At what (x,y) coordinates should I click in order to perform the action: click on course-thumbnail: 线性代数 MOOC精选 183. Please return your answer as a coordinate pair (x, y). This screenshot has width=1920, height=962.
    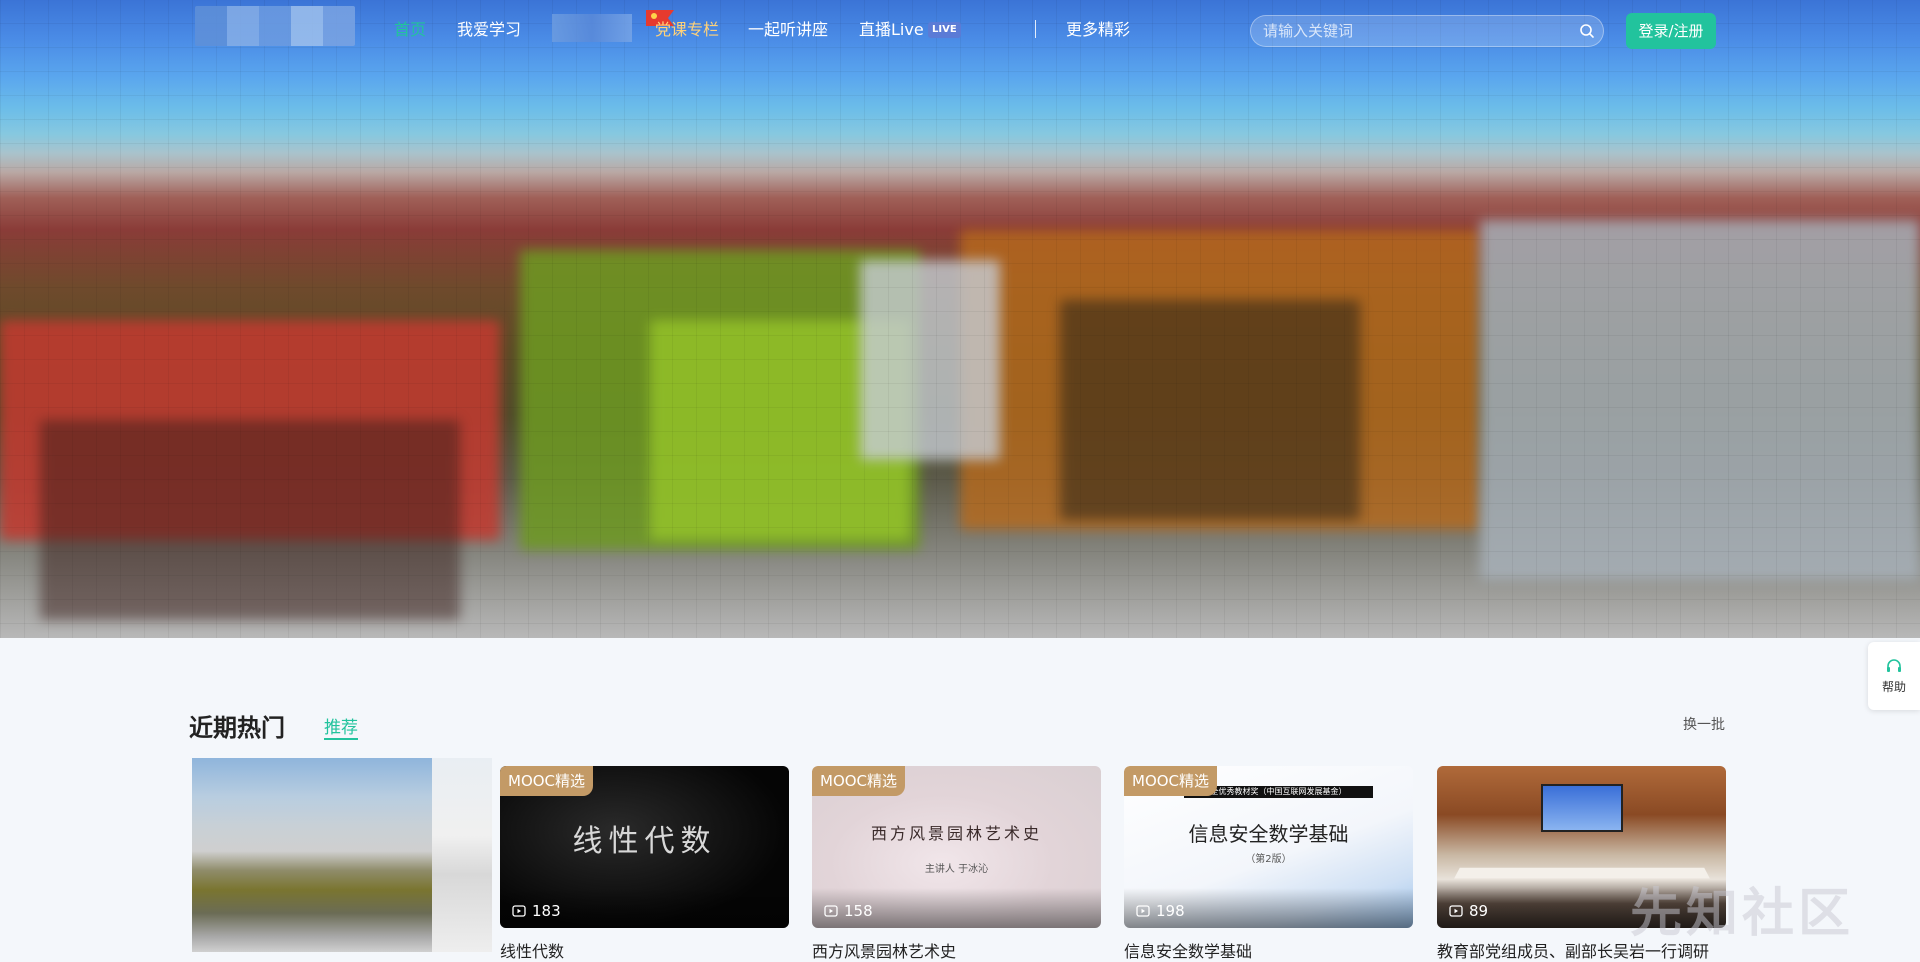
    Looking at the image, I should click on (644, 847).